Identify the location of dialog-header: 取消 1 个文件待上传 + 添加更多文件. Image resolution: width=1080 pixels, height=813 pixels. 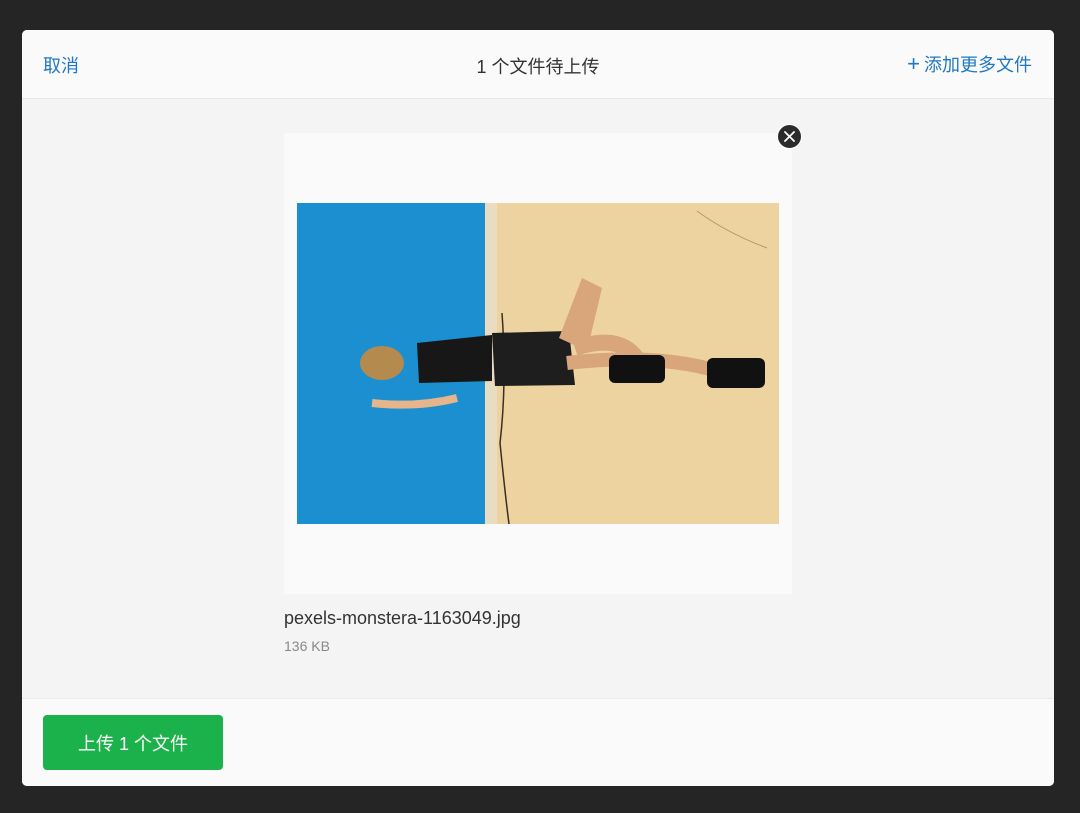
(538, 64).